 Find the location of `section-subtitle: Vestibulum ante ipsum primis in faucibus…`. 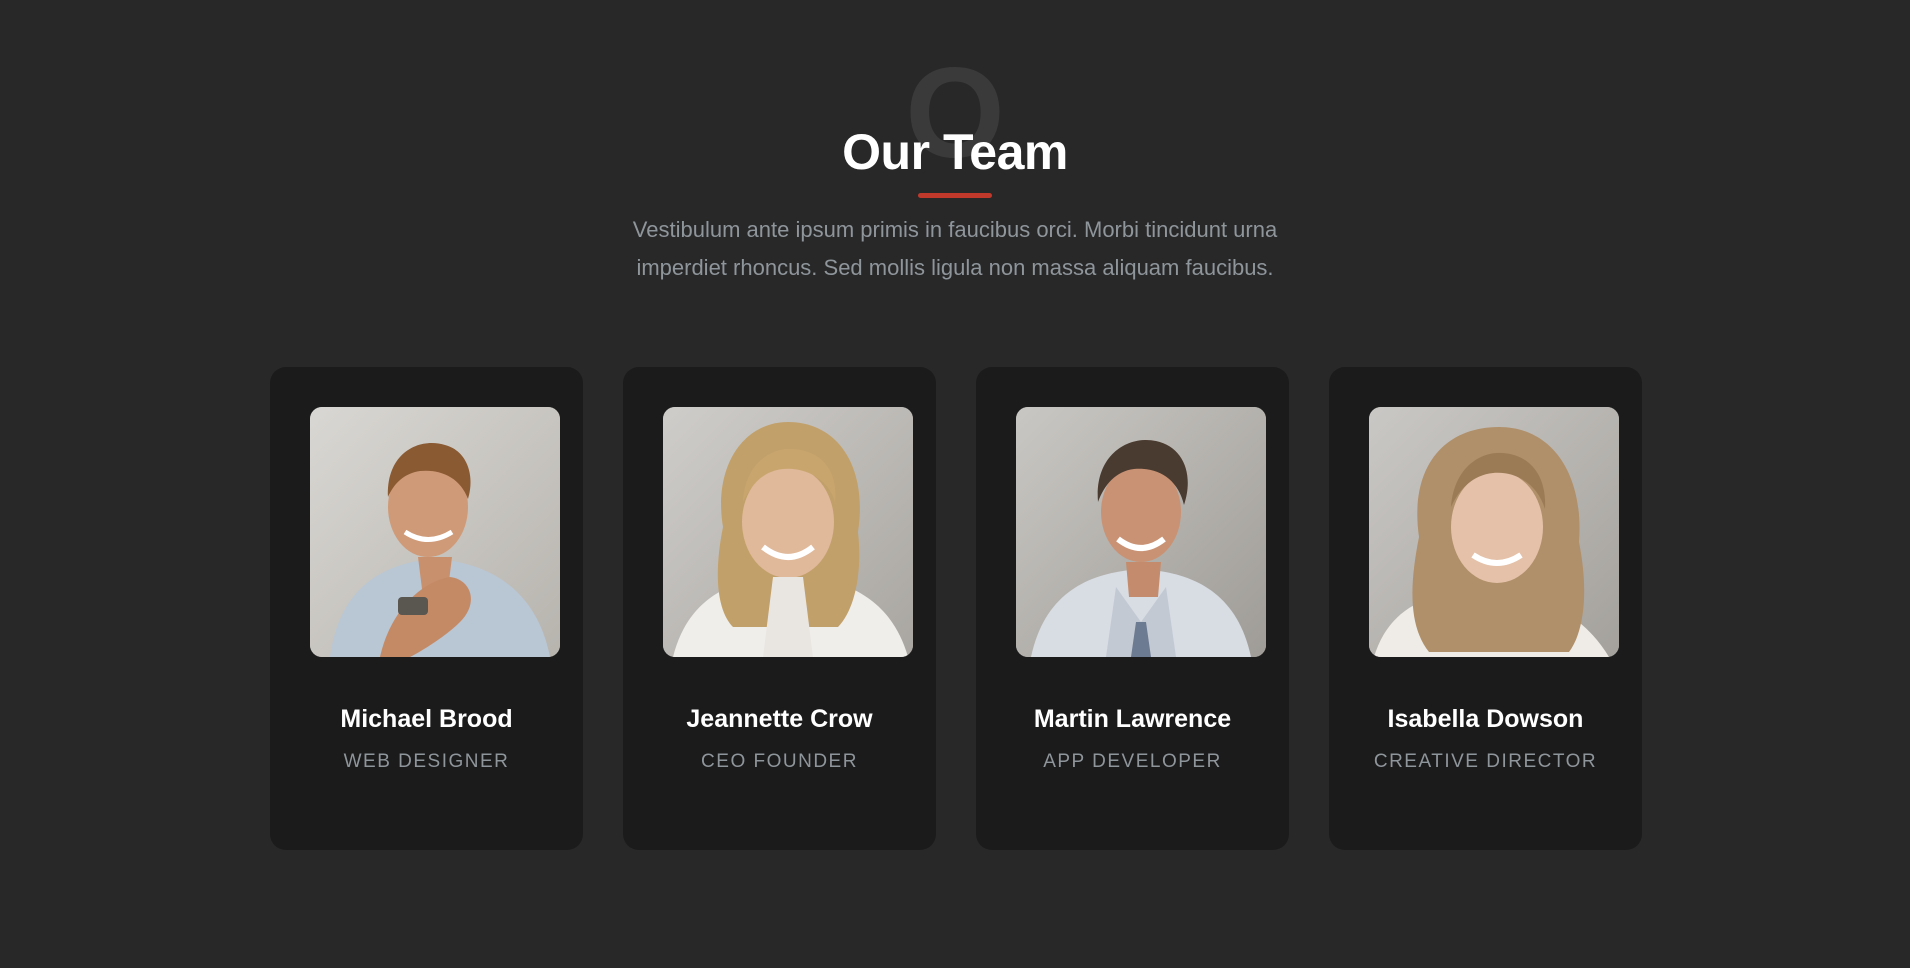

section-subtitle: Vestibulum ante ipsum primis in faucibus… is located at coordinates (955, 248).